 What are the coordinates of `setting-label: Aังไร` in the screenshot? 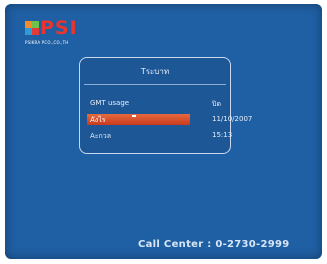 It's located at (98, 120).